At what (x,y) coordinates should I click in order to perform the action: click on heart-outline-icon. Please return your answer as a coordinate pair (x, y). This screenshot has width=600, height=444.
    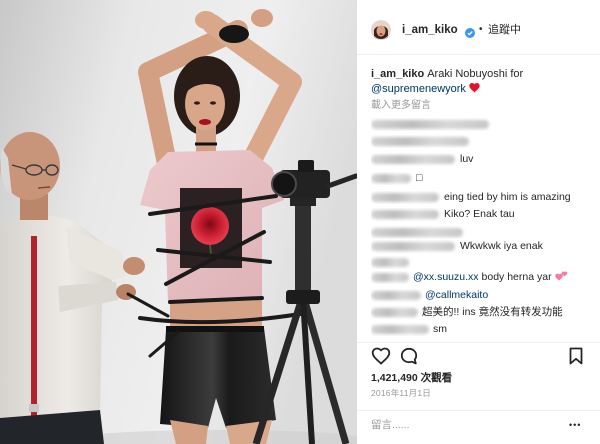
    Looking at the image, I should click on (381, 358).